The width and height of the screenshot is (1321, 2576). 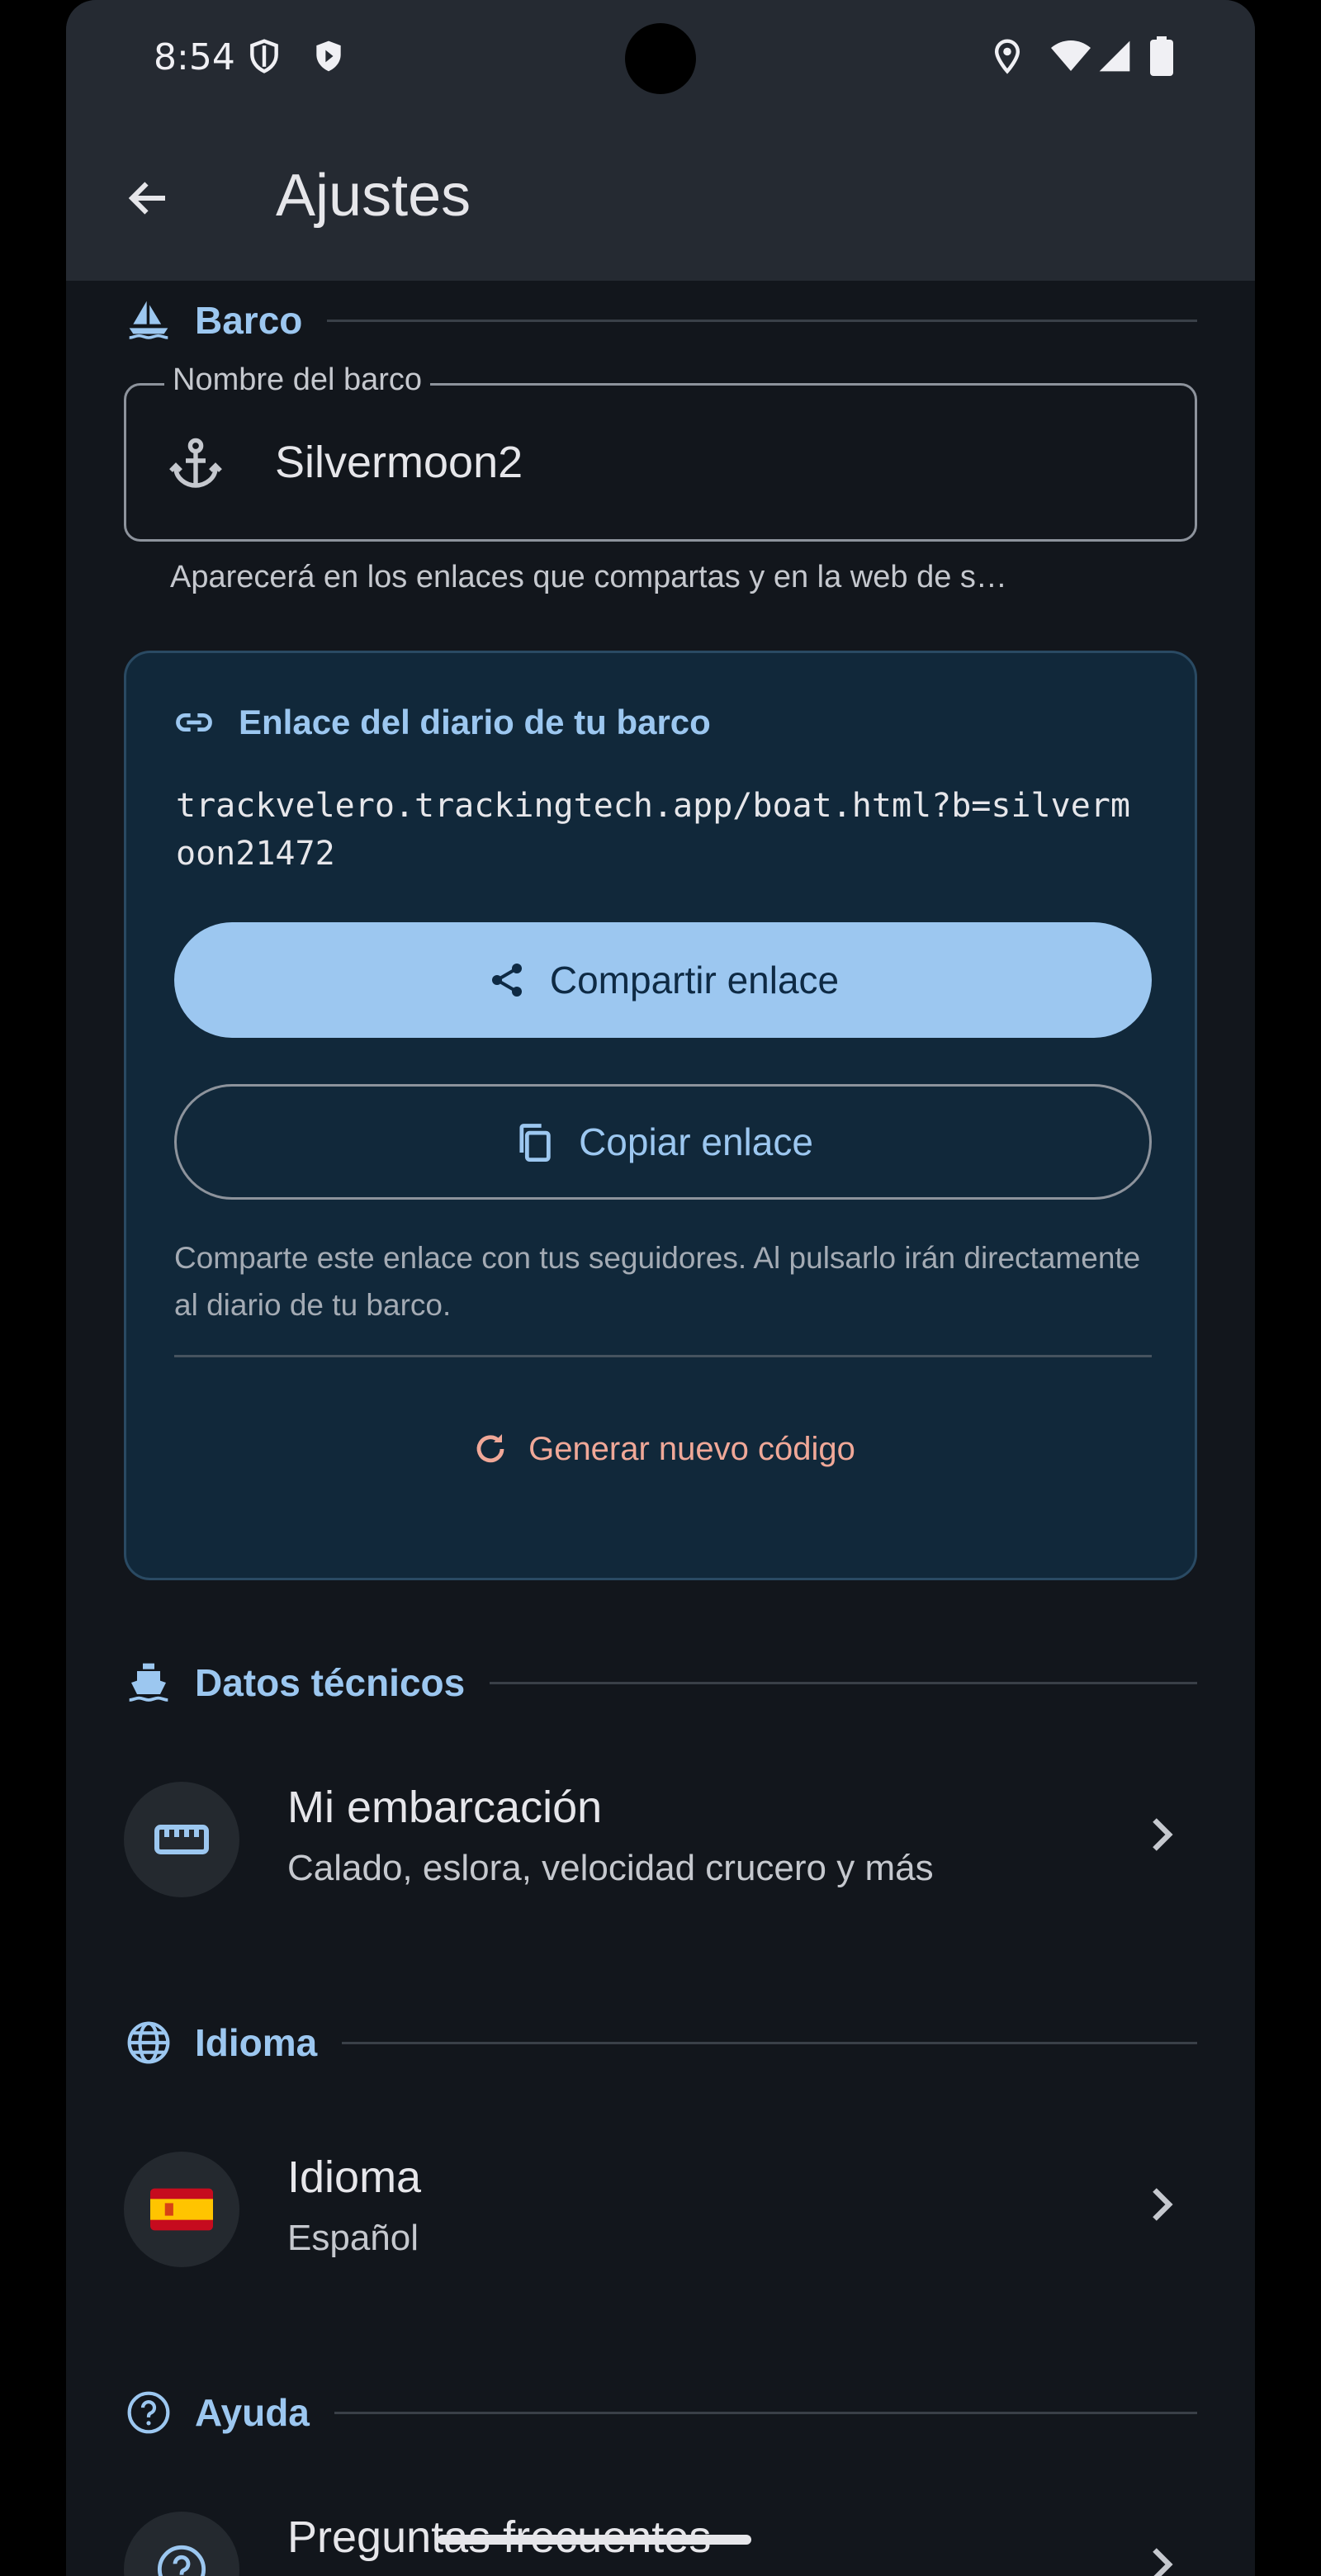 I want to click on share-link-button: Compartir enlace, so click(x=663, y=980).